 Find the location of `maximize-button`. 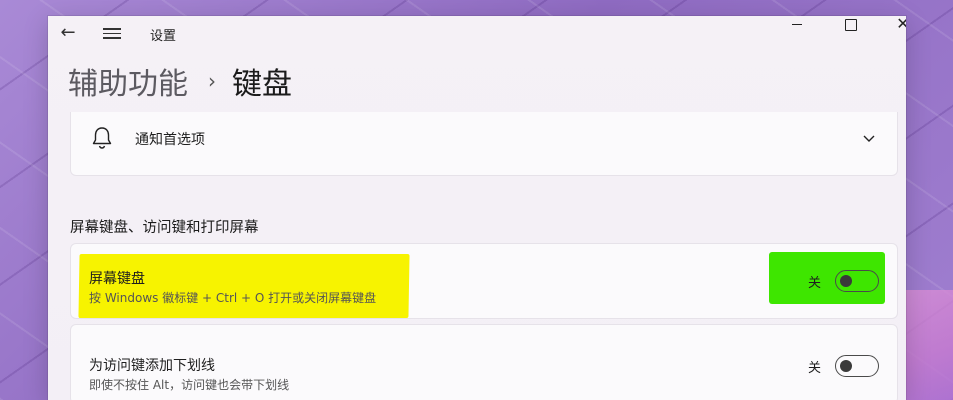

maximize-button is located at coordinates (851, 32).